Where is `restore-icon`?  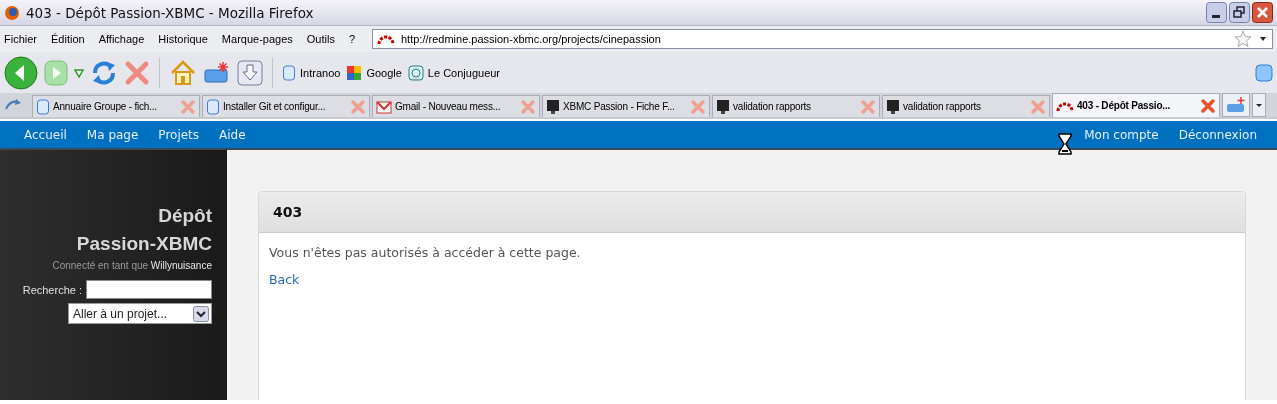
restore-icon is located at coordinates (1239, 12).